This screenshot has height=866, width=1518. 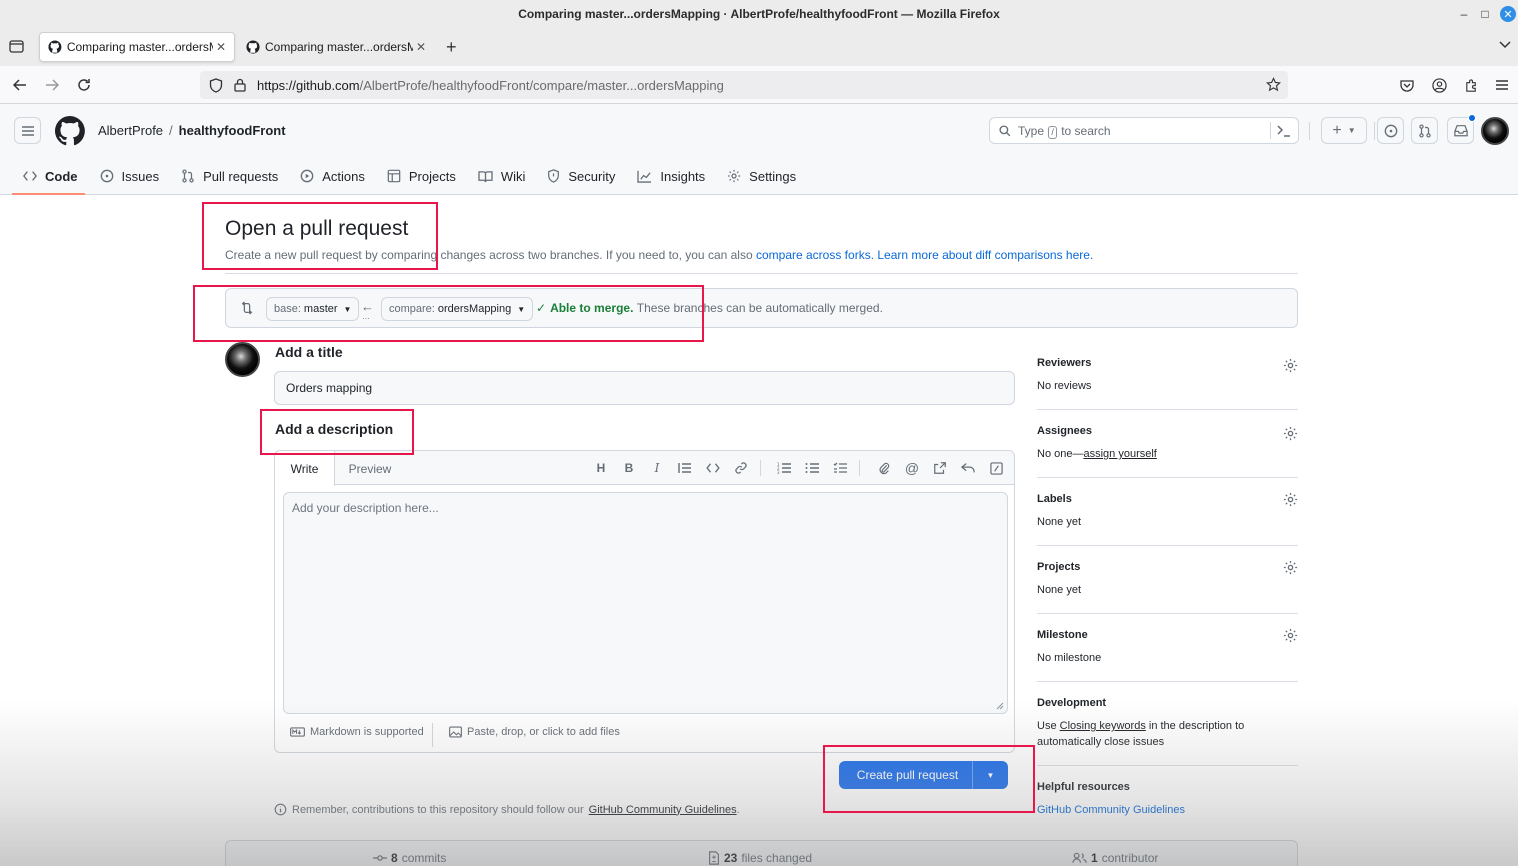 What do you see at coordinates (1083, 787) in the screenshot?
I see `helpful-resources-heading: Helpful resources` at bounding box center [1083, 787].